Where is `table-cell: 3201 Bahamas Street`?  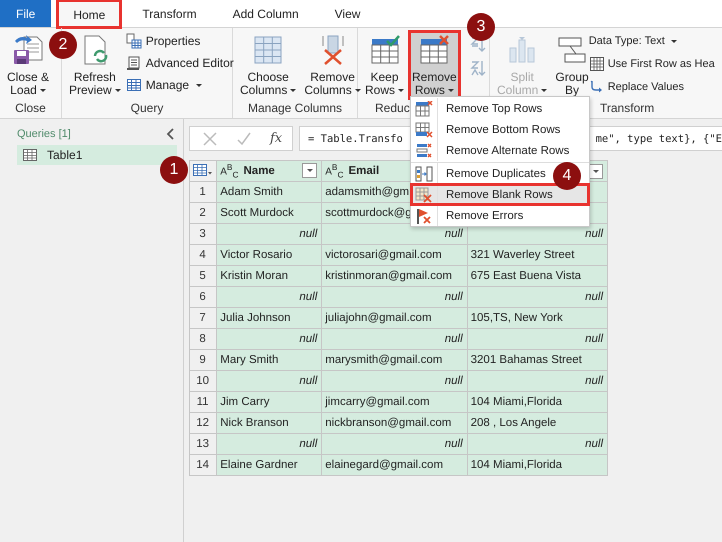 table-cell: 3201 Bahamas Street is located at coordinates (537, 360).